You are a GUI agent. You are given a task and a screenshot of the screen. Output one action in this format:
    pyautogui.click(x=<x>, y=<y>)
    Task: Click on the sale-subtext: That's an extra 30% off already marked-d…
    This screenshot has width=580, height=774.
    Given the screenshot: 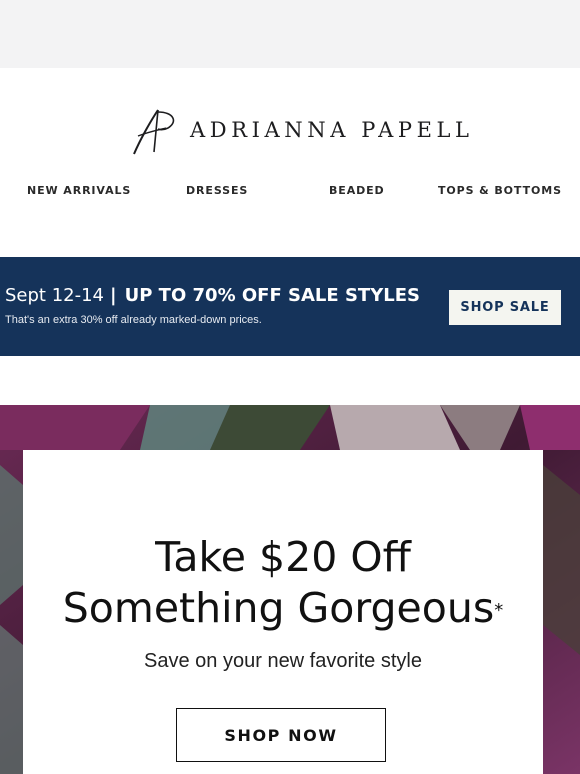 What is the action you would take?
    pyautogui.click(x=133, y=320)
    